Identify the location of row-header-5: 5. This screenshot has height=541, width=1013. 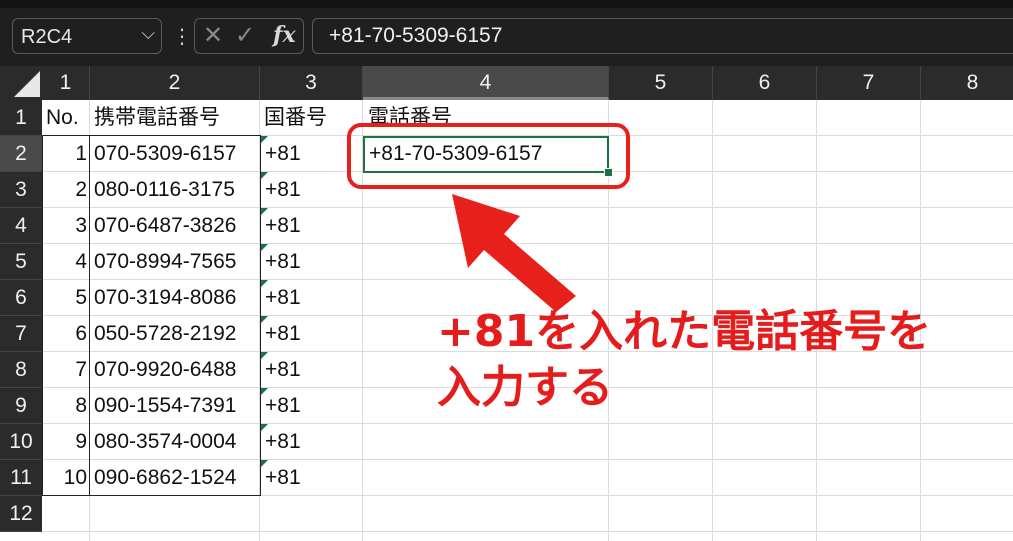
(21, 262).